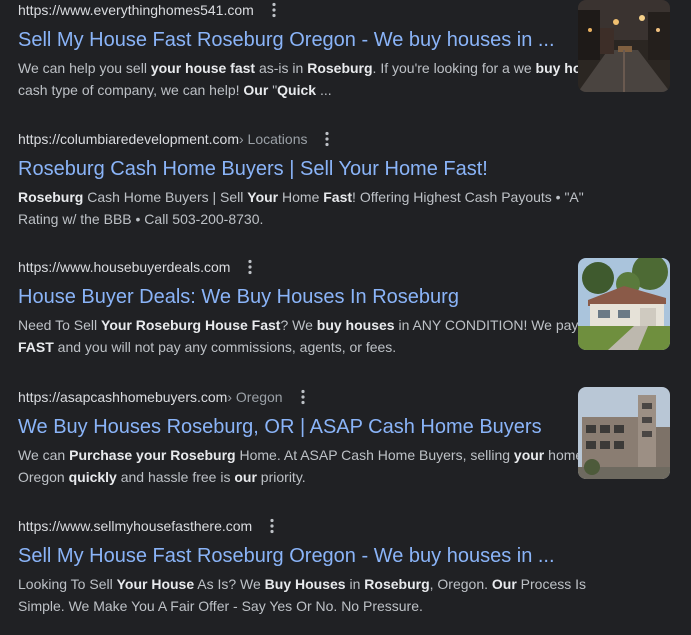 Image resolution: width=691 pixels, height=635 pixels. Describe the element at coordinates (152, 455) in the screenshot. I see `snippet-keyword: Purchase your Roseburg` at that location.